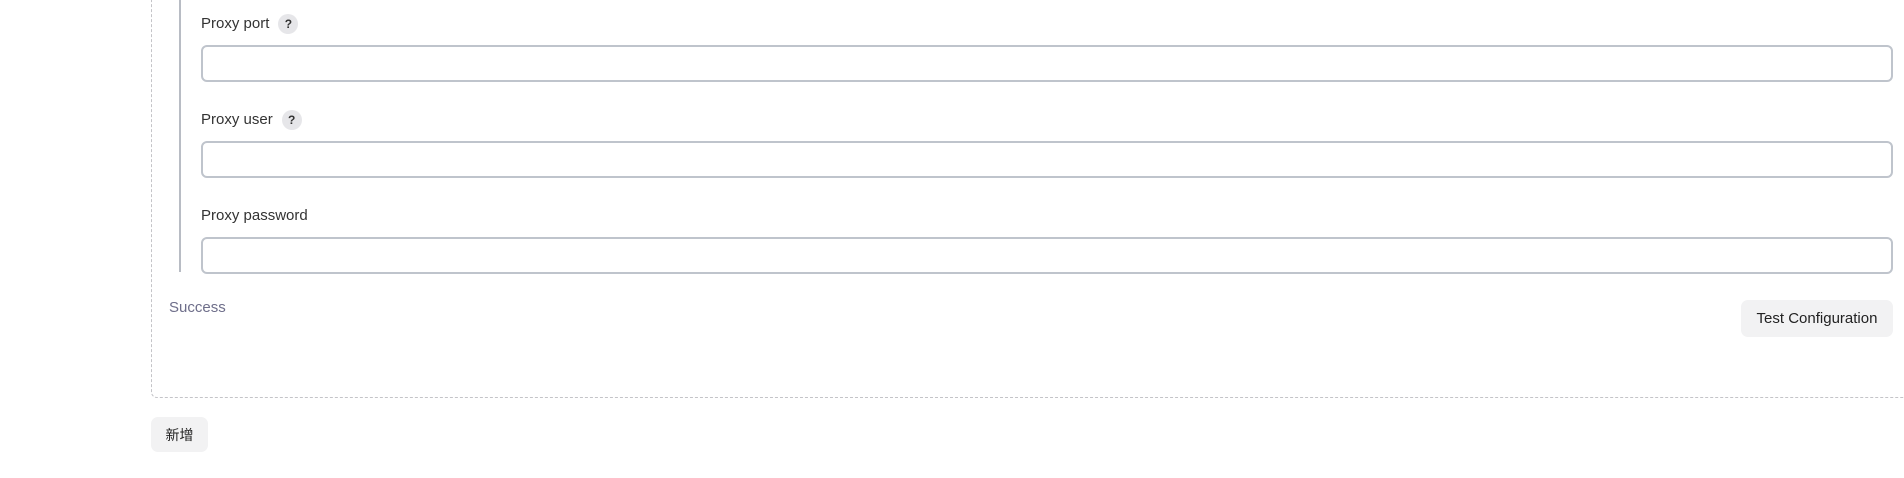 The image size is (1904, 478). What do you see at coordinates (237, 119) in the screenshot?
I see `proxy-user-label: Proxy user` at bounding box center [237, 119].